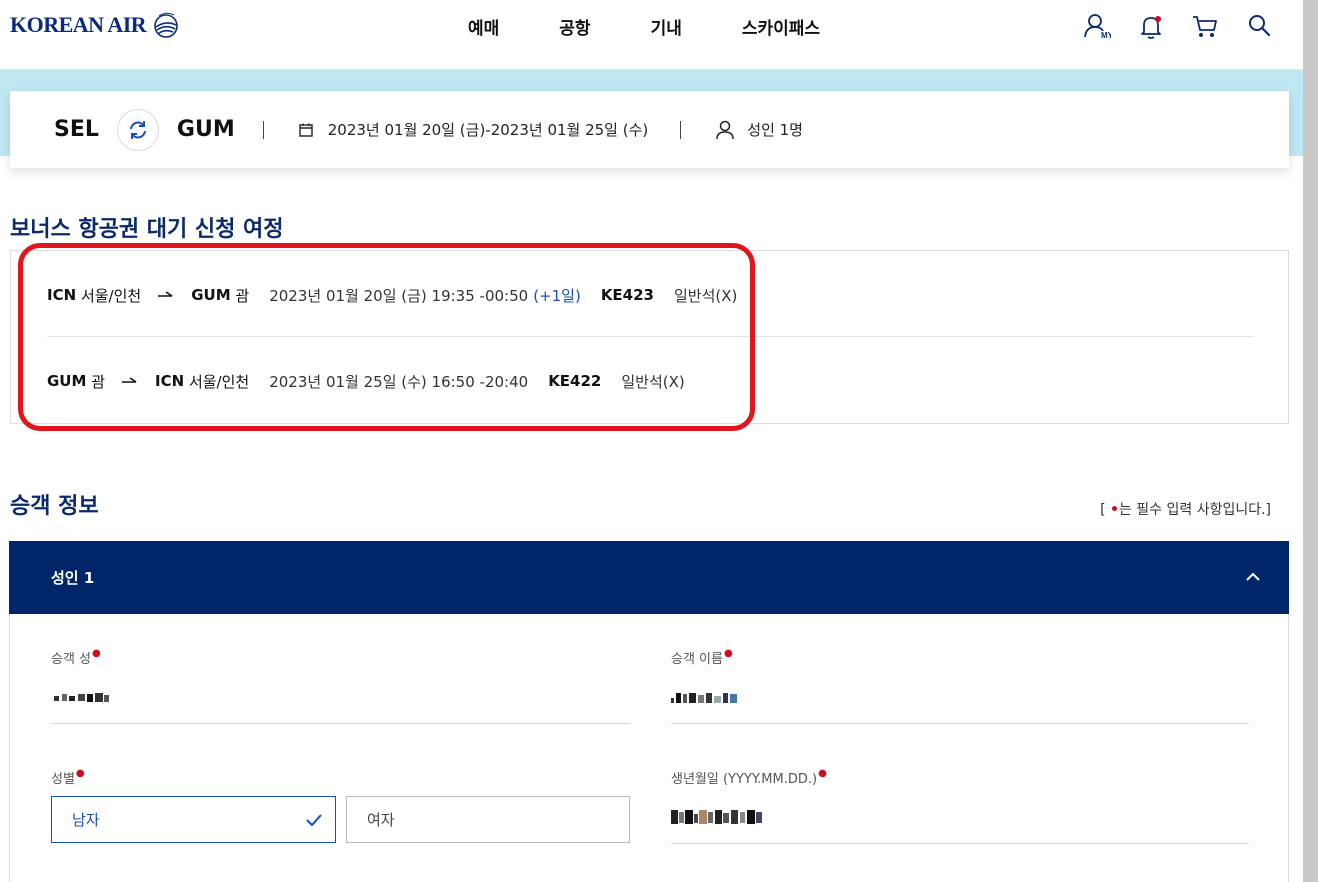 Image resolution: width=1318 pixels, height=882 pixels. I want to click on to-city: 괌, so click(242, 295).